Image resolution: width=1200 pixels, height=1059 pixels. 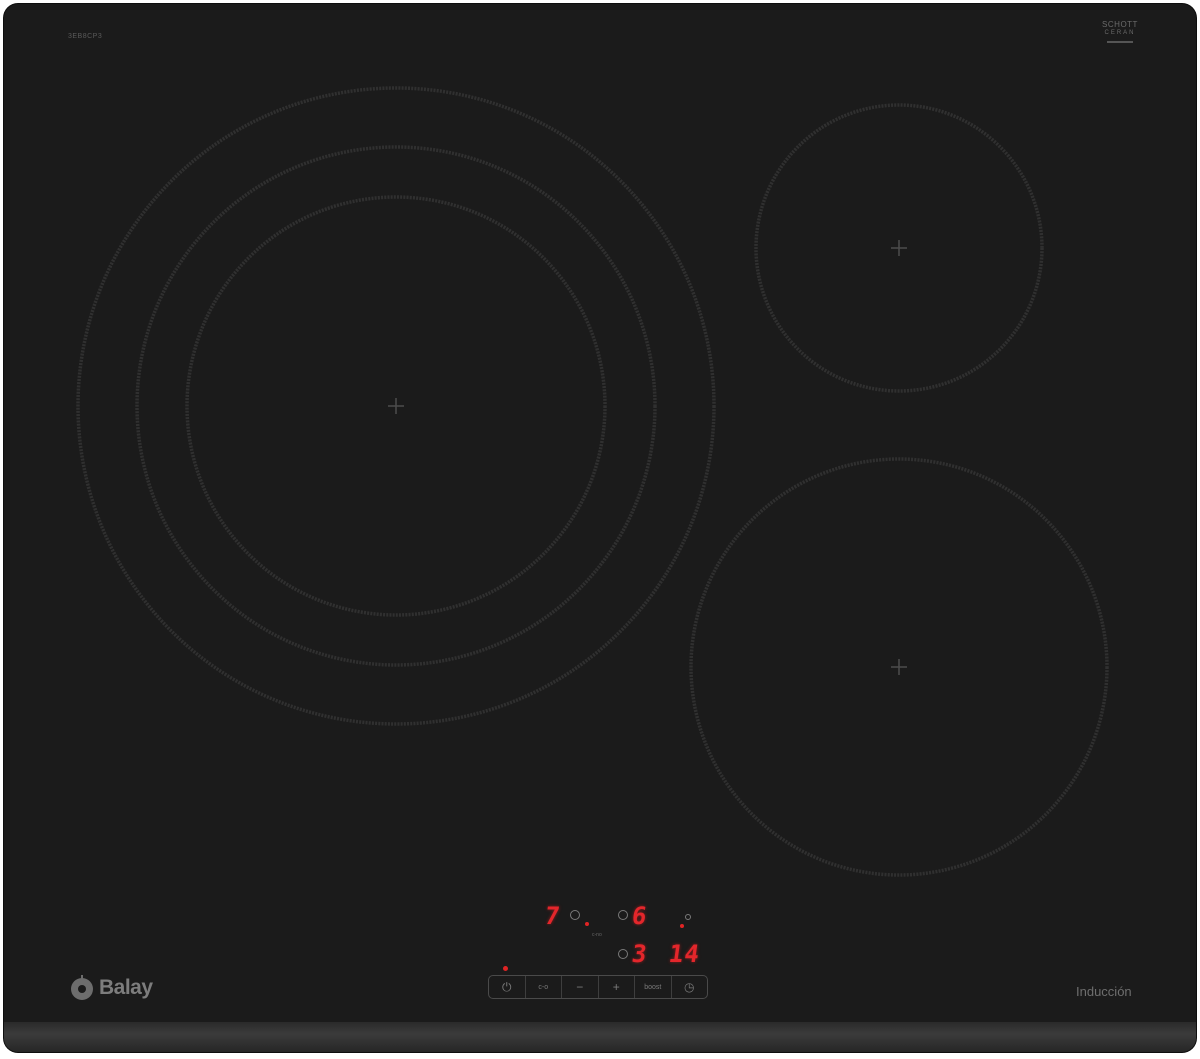 I want to click on plus-label: +, so click(x=616, y=987).